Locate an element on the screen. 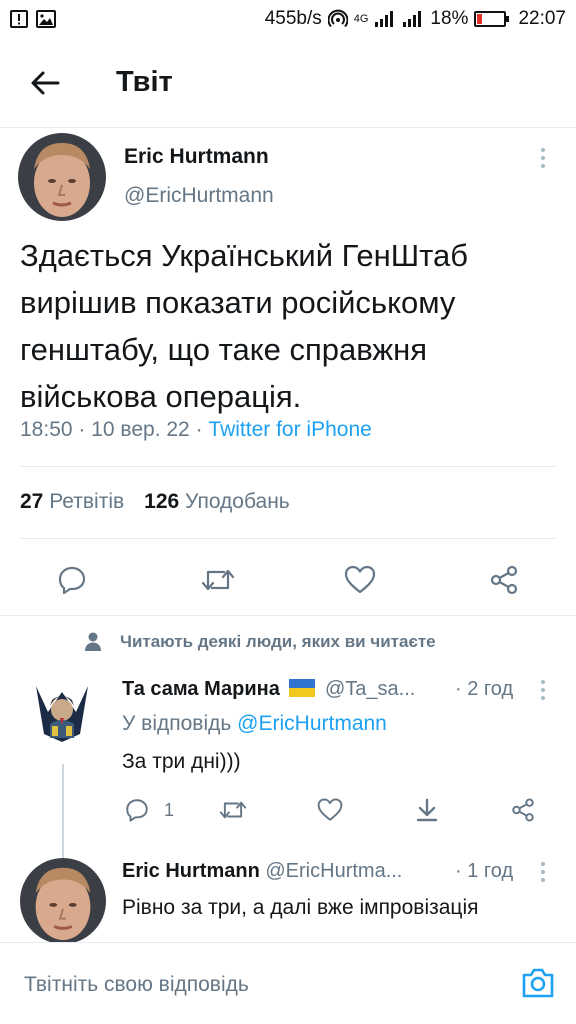 The height and width of the screenshot is (1024, 576). reply-to-mention: @EricHurtmann is located at coordinates (312, 723).